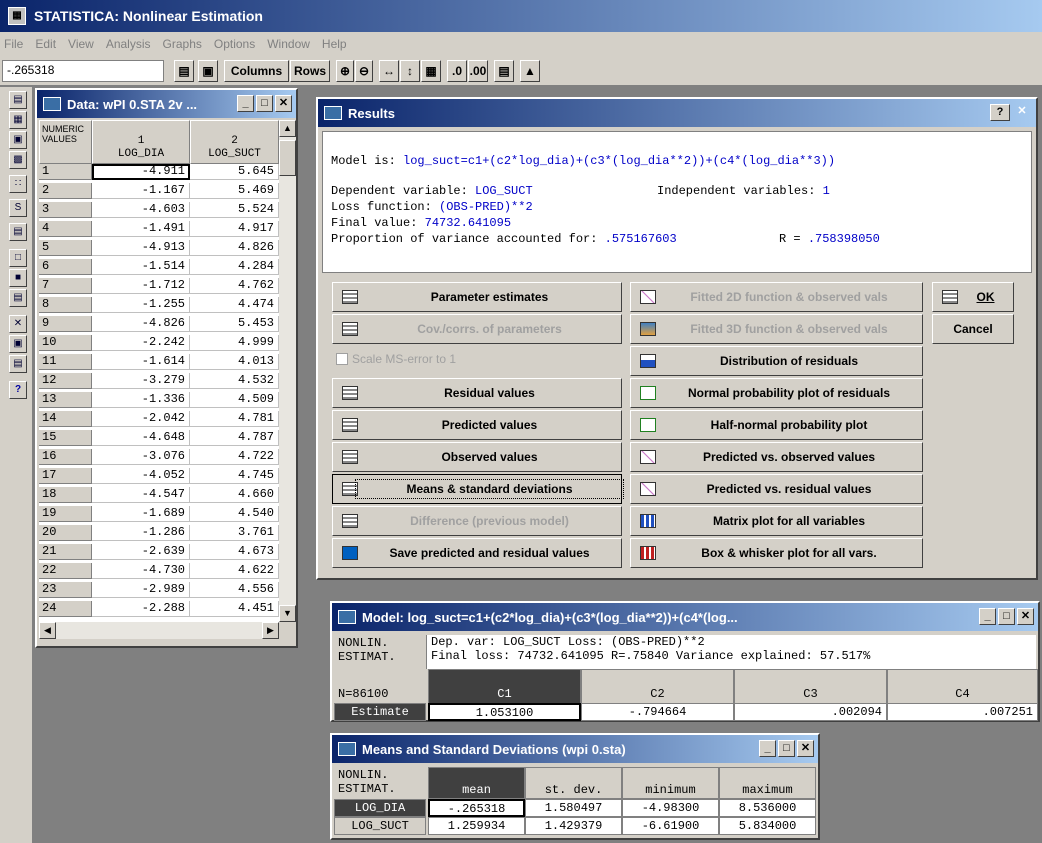 The image size is (1042, 843). Describe the element at coordinates (234, 324) in the screenshot. I see `log-suct-cell: 5.453` at that location.